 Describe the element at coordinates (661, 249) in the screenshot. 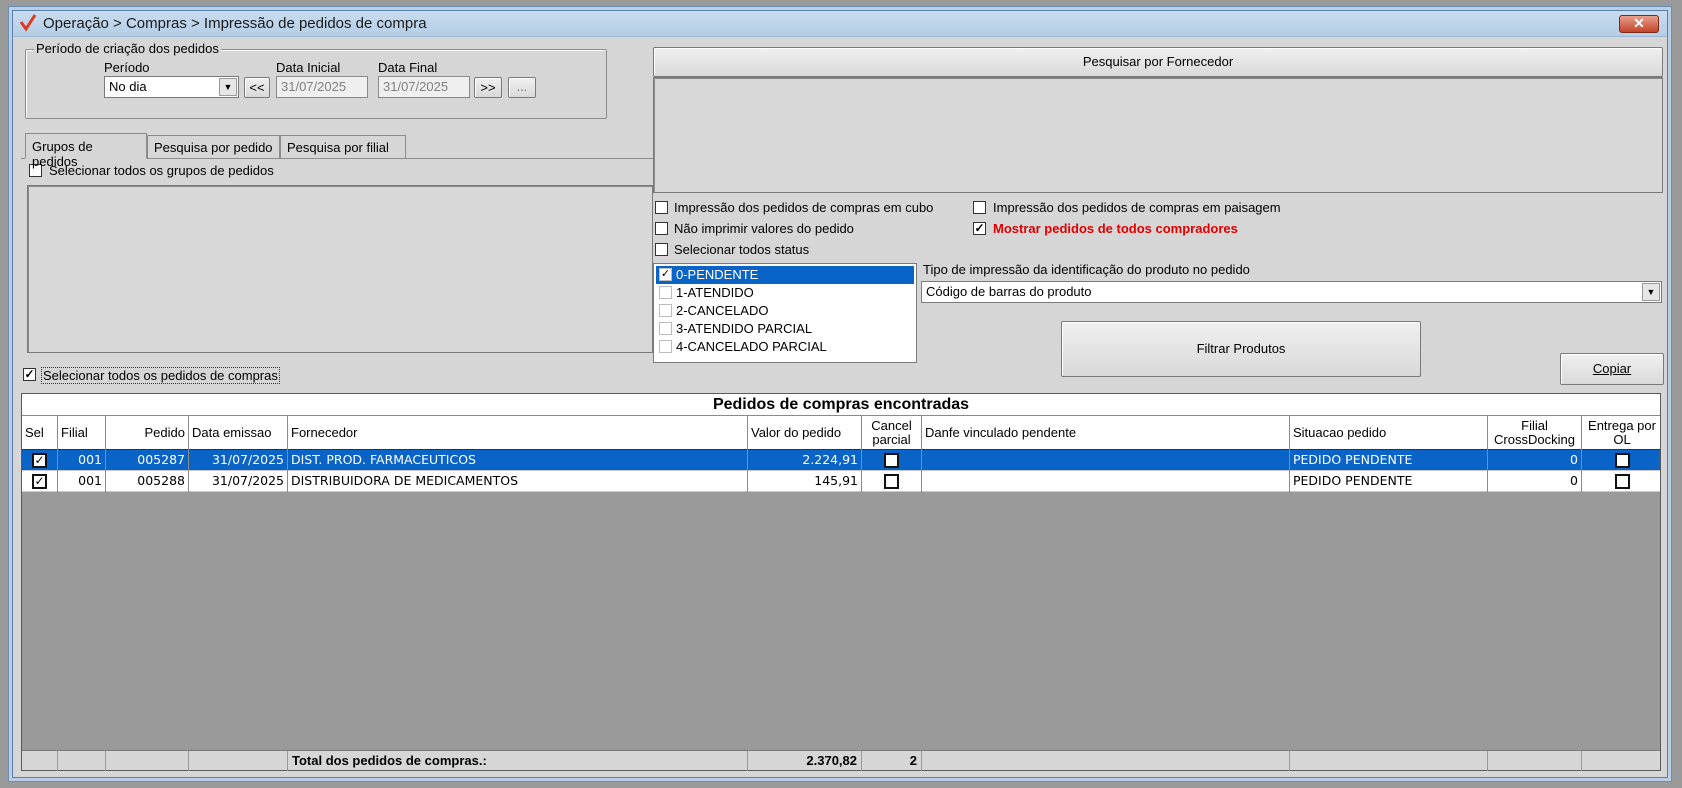

I see `selecionar-status-checkbox` at that location.